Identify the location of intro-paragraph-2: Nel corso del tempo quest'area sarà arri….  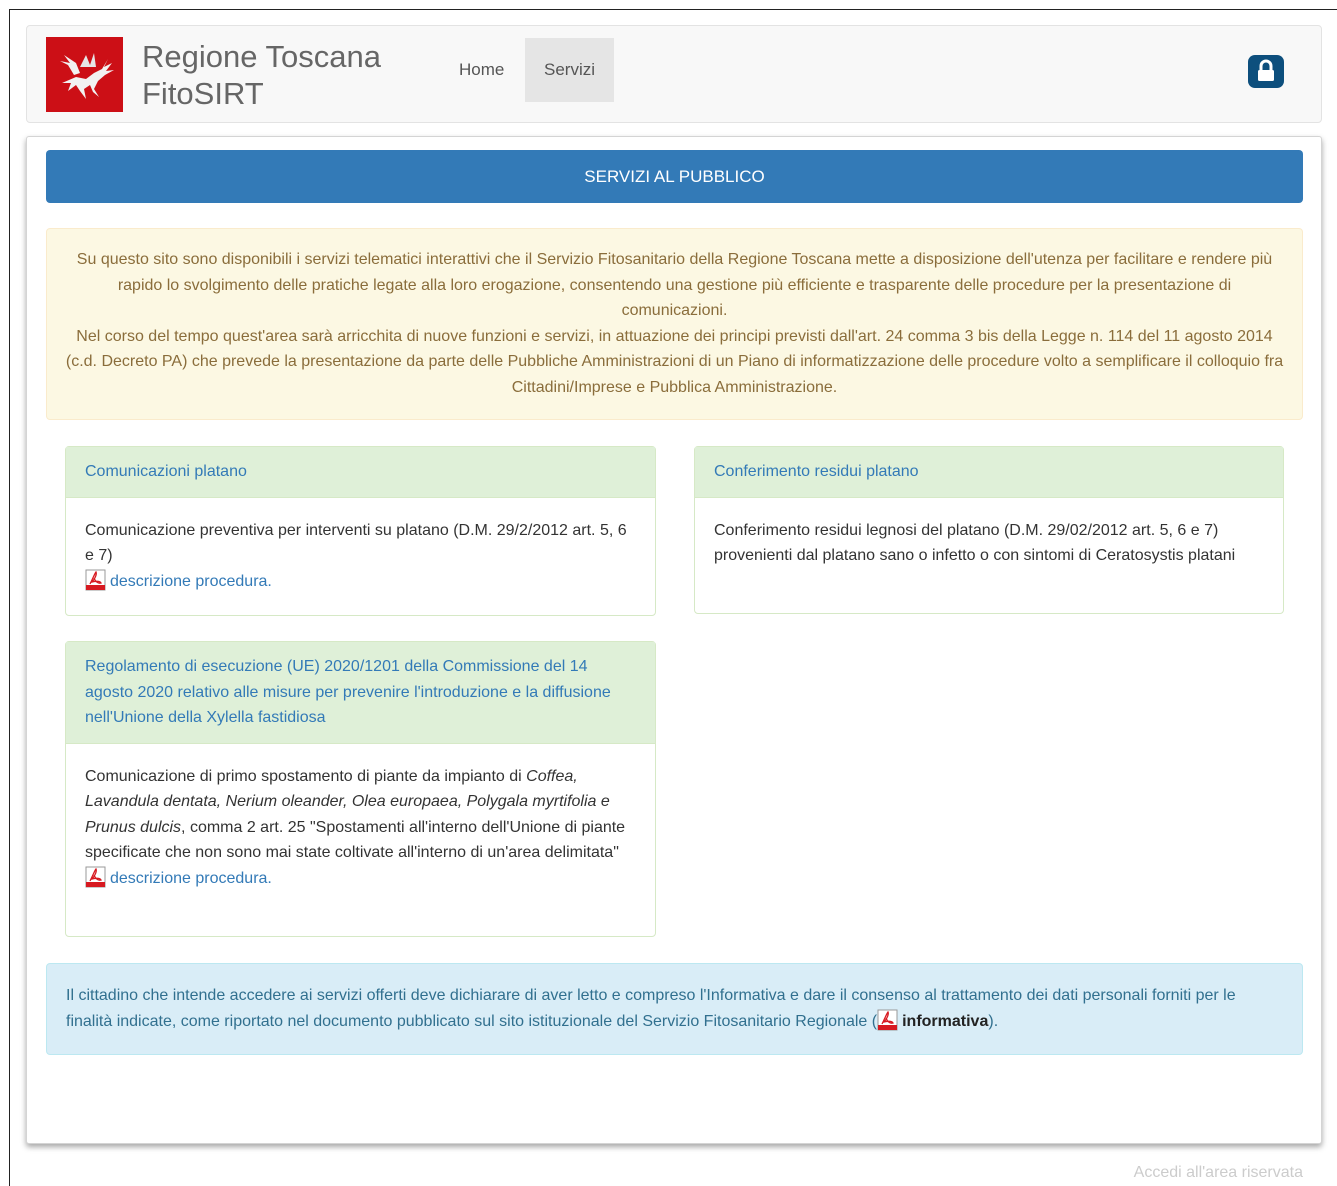
(674, 361).